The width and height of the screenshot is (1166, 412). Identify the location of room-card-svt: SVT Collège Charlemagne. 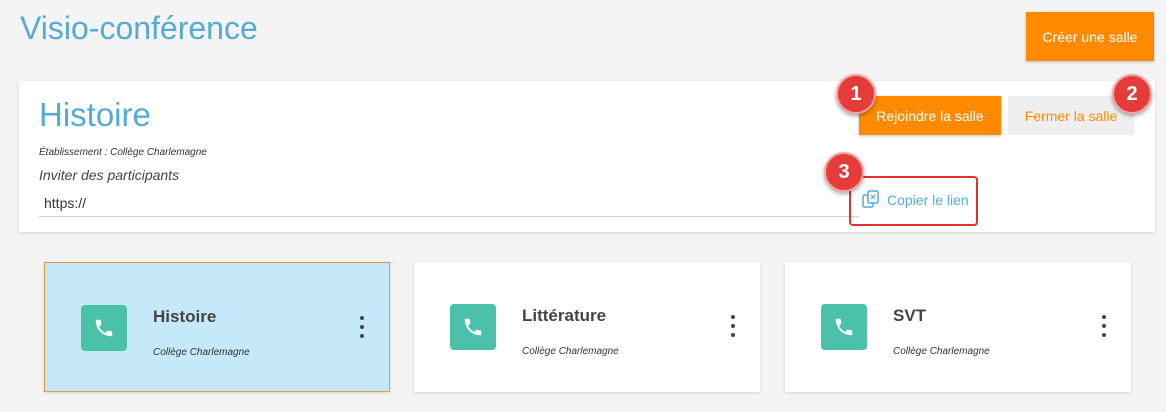
(958, 327).